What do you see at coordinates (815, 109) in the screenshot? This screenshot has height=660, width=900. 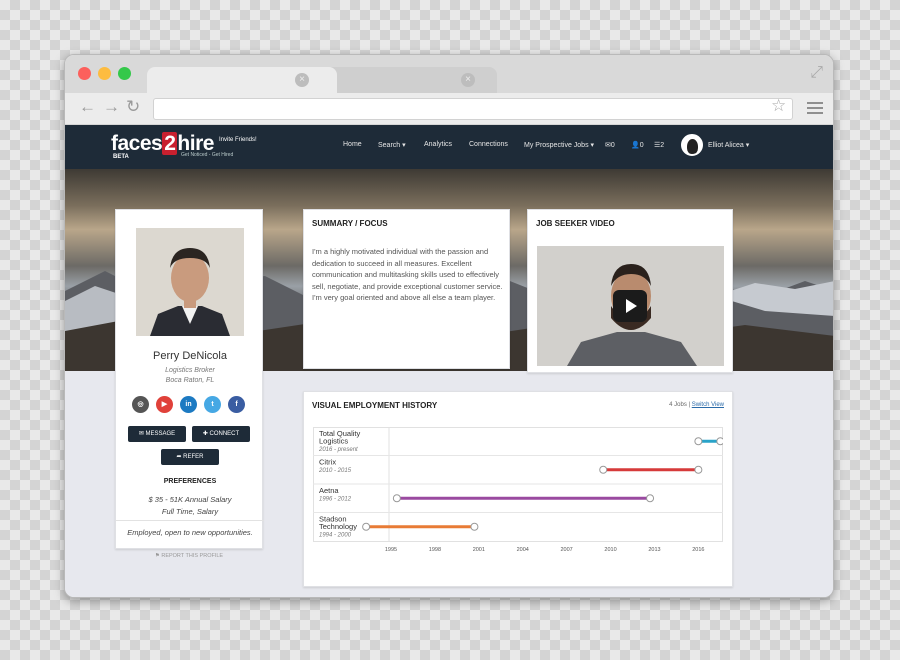 I see `browser-menu-icon` at bounding box center [815, 109].